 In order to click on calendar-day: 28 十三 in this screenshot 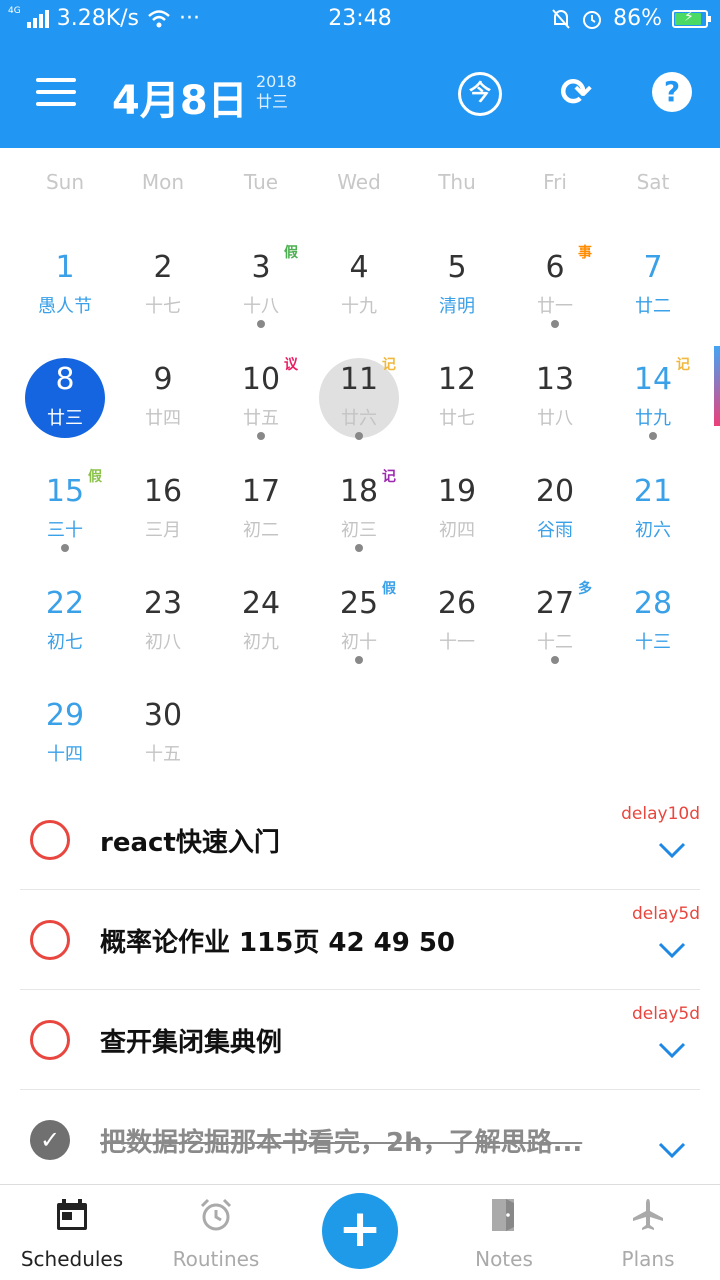, I will do `click(653, 624)`.